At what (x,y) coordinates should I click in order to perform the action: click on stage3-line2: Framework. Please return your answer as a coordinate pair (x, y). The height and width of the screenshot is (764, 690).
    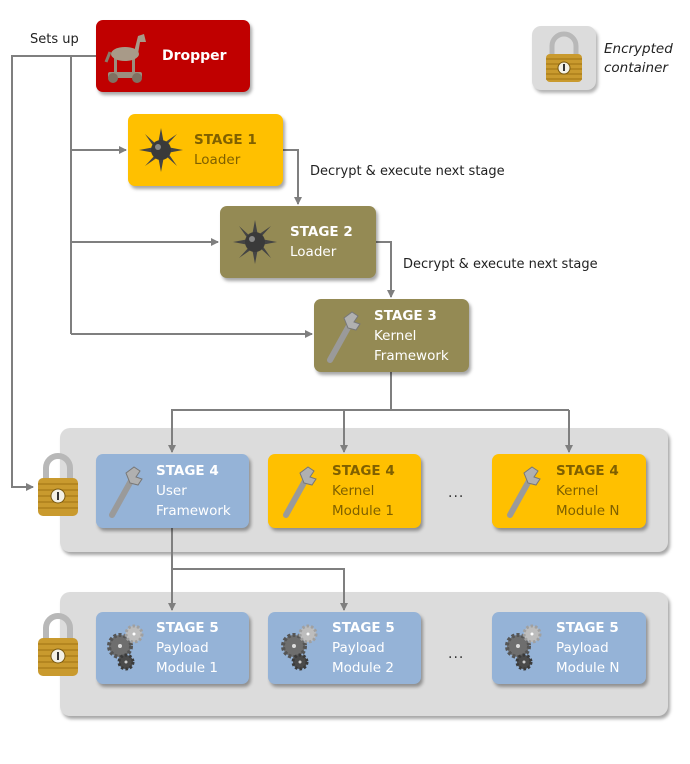
    Looking at the image, I should click on (411, 355).